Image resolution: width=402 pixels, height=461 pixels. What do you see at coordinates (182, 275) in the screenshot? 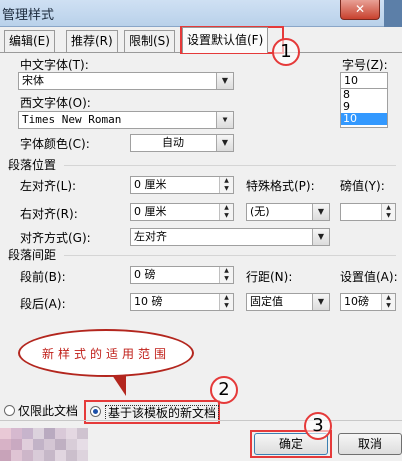
I see `space-before-input: 0 磅 ▲ ▼` at bounding box center [182, 275].